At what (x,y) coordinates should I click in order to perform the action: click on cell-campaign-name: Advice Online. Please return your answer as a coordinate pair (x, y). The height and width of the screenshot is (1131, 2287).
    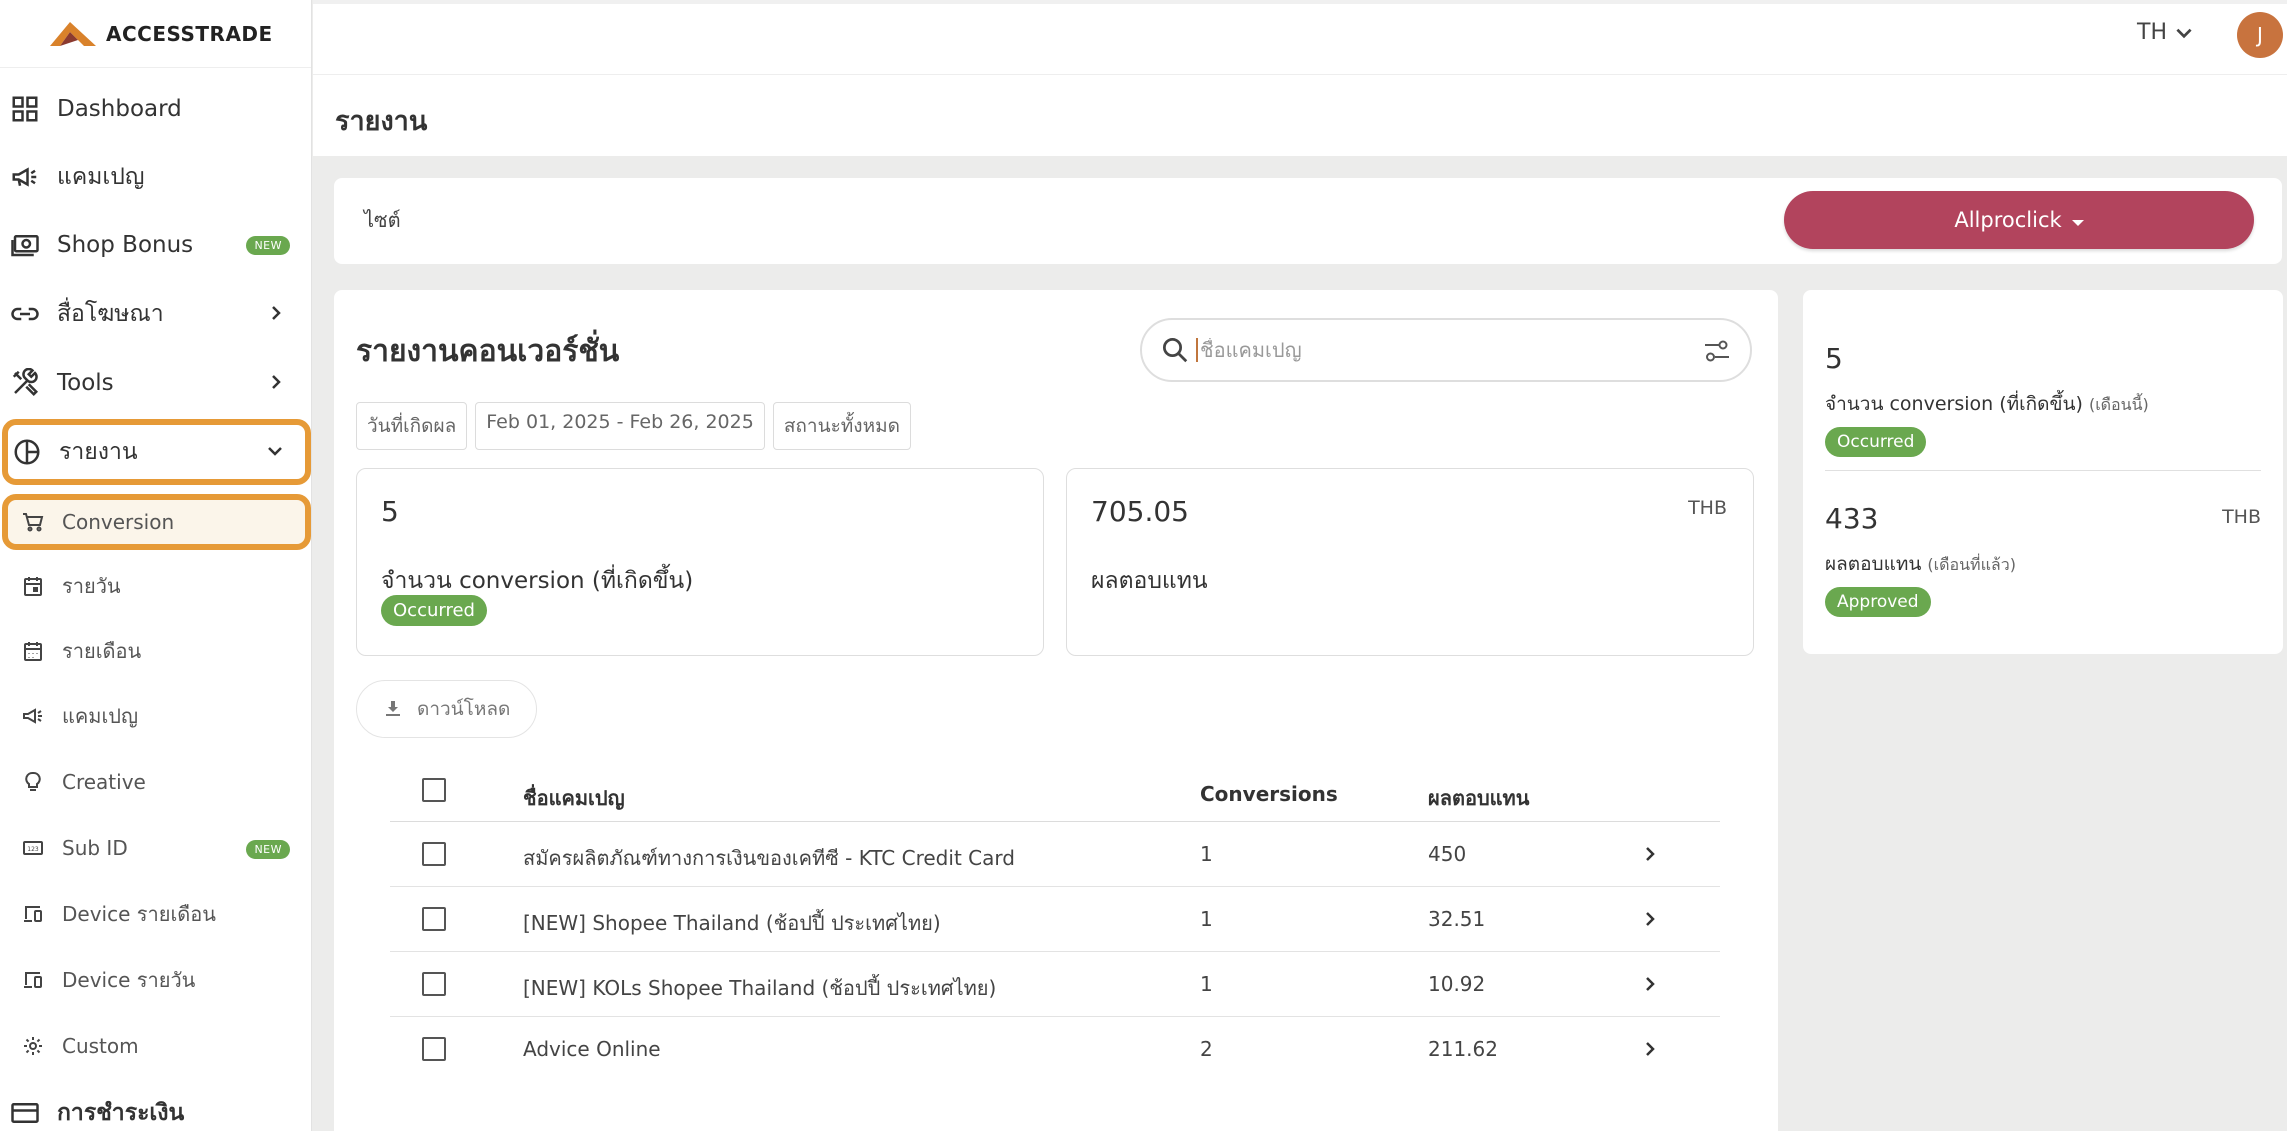
    Looking at the image, I should click on (592, 1049).